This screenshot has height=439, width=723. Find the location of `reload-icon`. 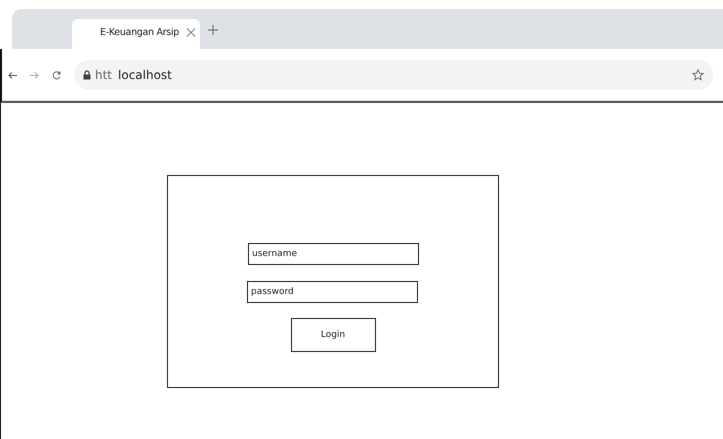

reload-icon is located at coordinates (56, 75).